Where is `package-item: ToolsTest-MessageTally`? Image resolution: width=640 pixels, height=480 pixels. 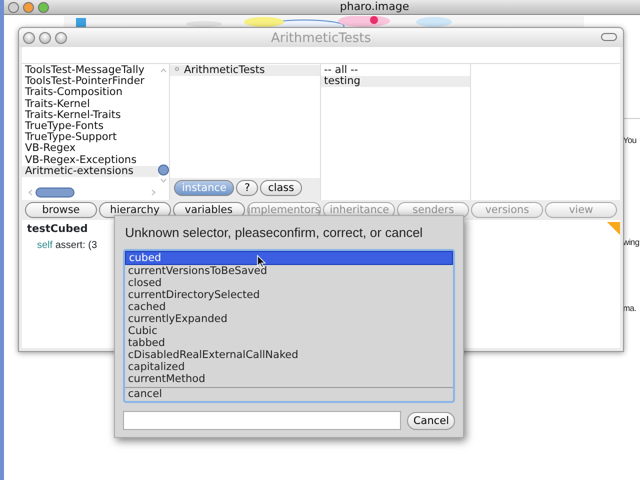
package-item: ToolsTest-MessageTally is located at coordinates (90, 70).